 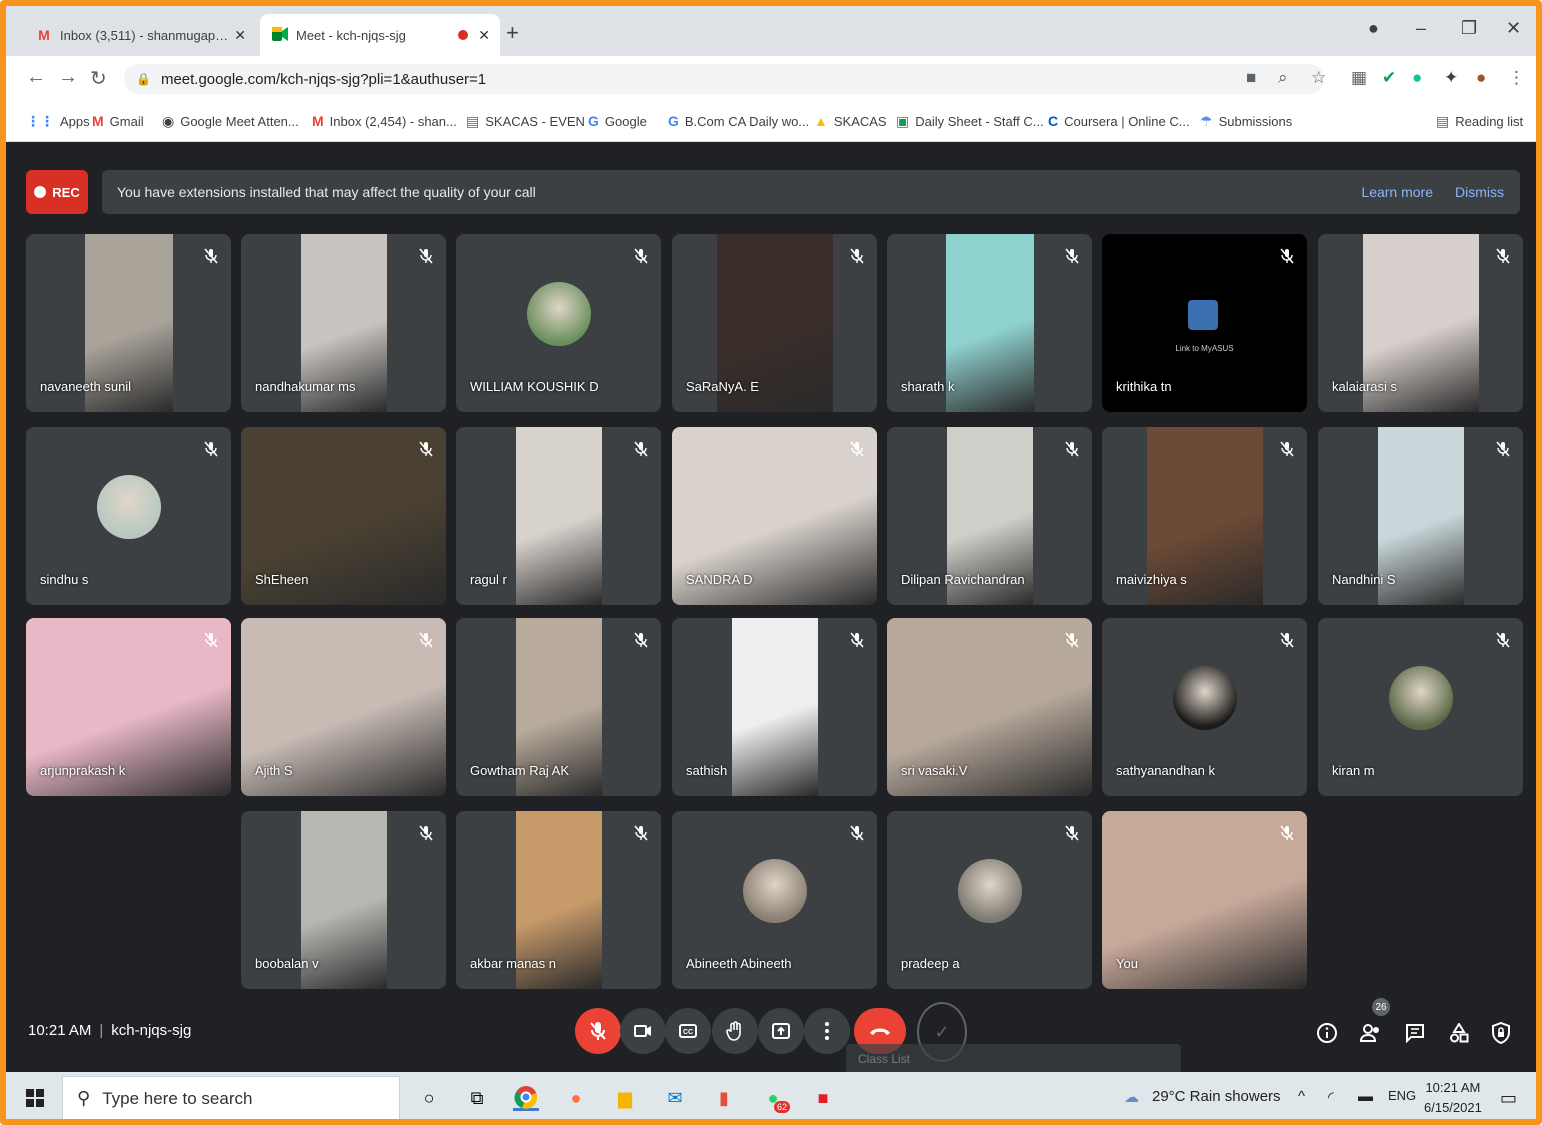 I want to click on forward-arrow-icon: →, so click(x=68, y=77).